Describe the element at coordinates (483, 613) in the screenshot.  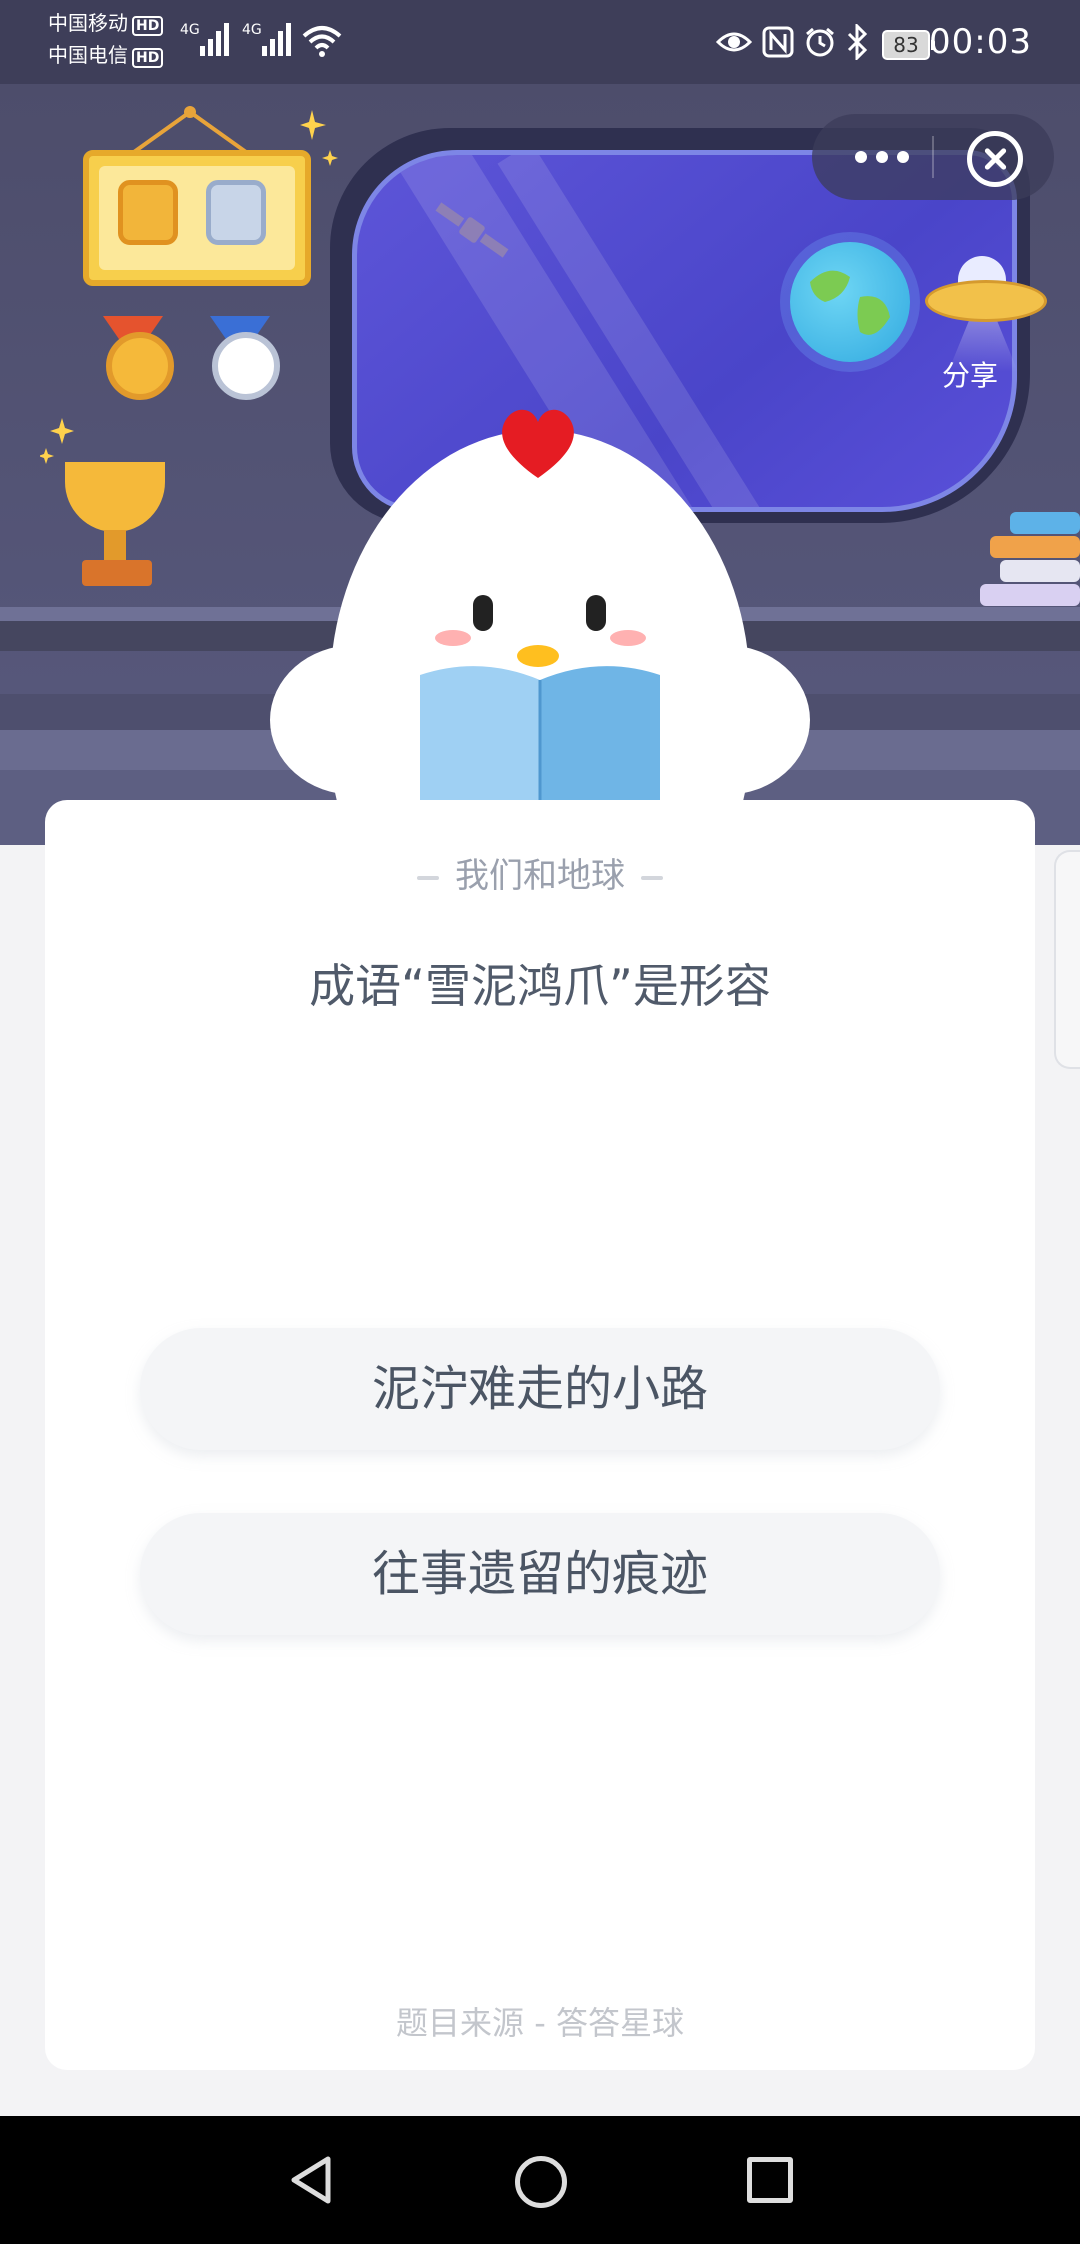
I see `chick-eye-left` at that location.